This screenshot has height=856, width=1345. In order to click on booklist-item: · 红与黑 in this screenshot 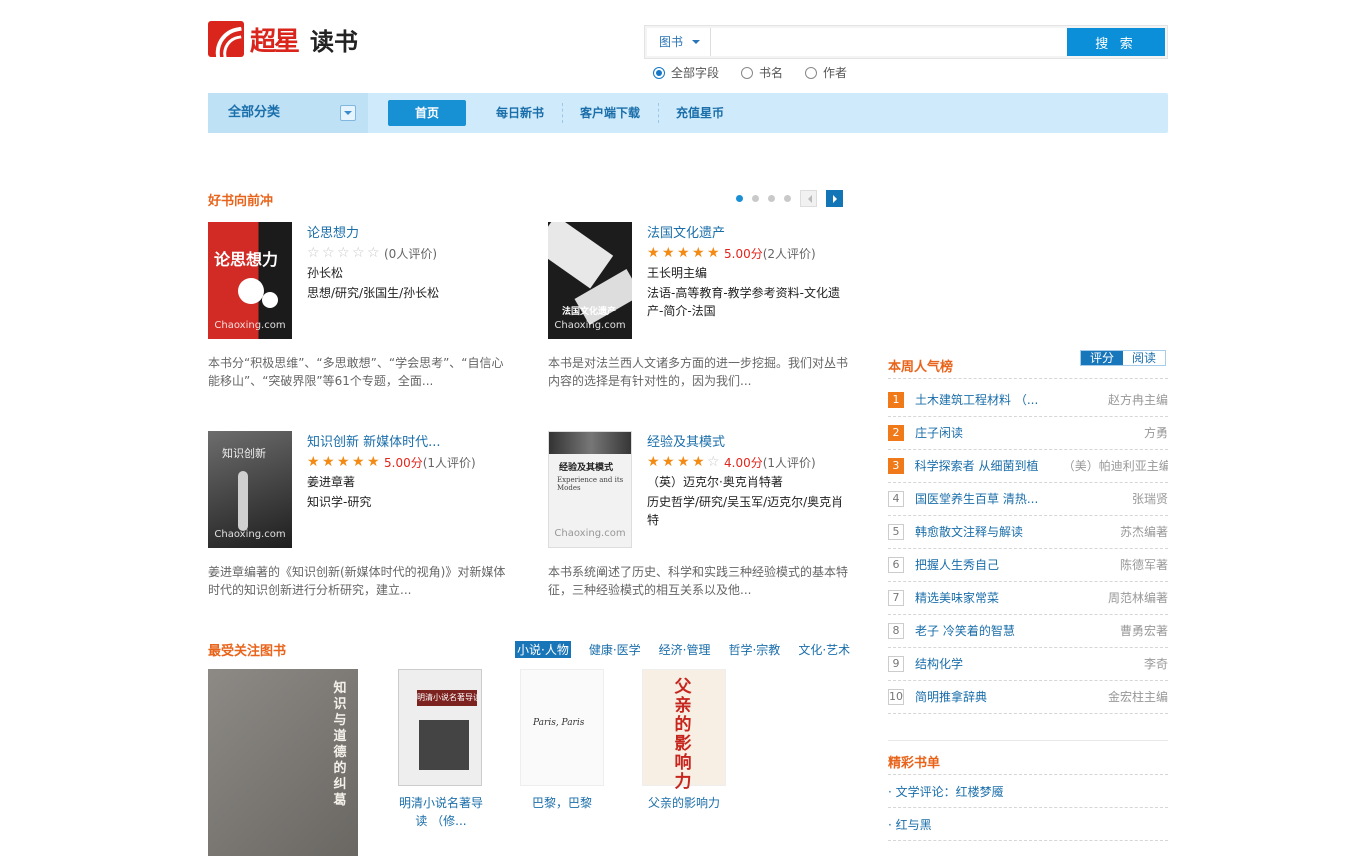, I will do `click(910, 824)`.